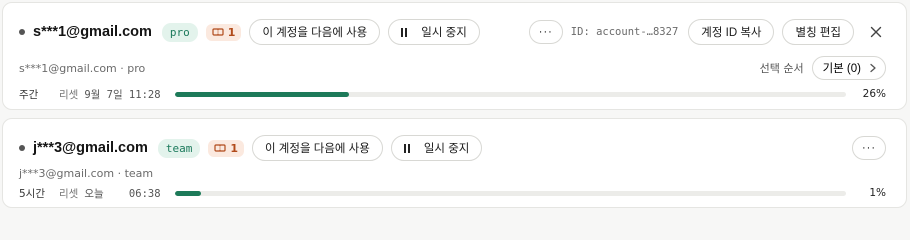 The image size is (910, 240). What do you see at coordinates (452, 68) in the screenshot?
I see `account-subtitle-row: s***1@gmail.com · pro 선택 순서 기본 (0)` at bounding box center [452, 68].